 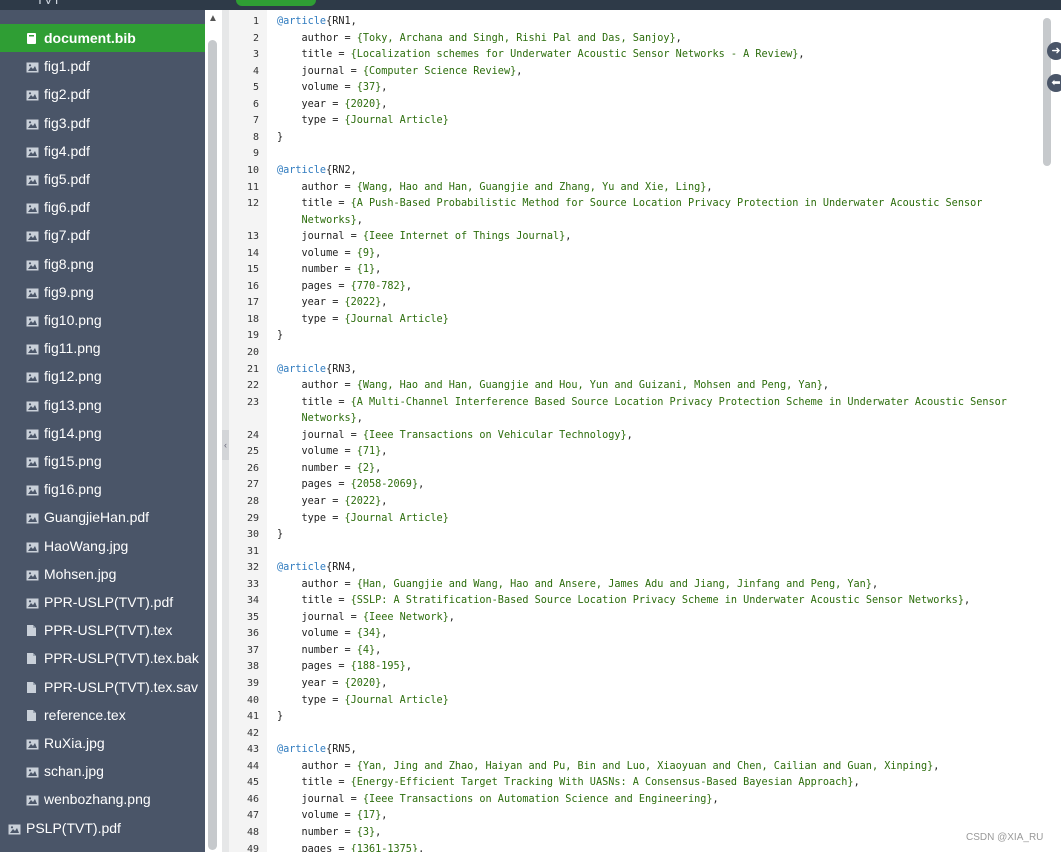 I want to click on arrow-left-icon: ⬅, so click(x=1054, y=83).